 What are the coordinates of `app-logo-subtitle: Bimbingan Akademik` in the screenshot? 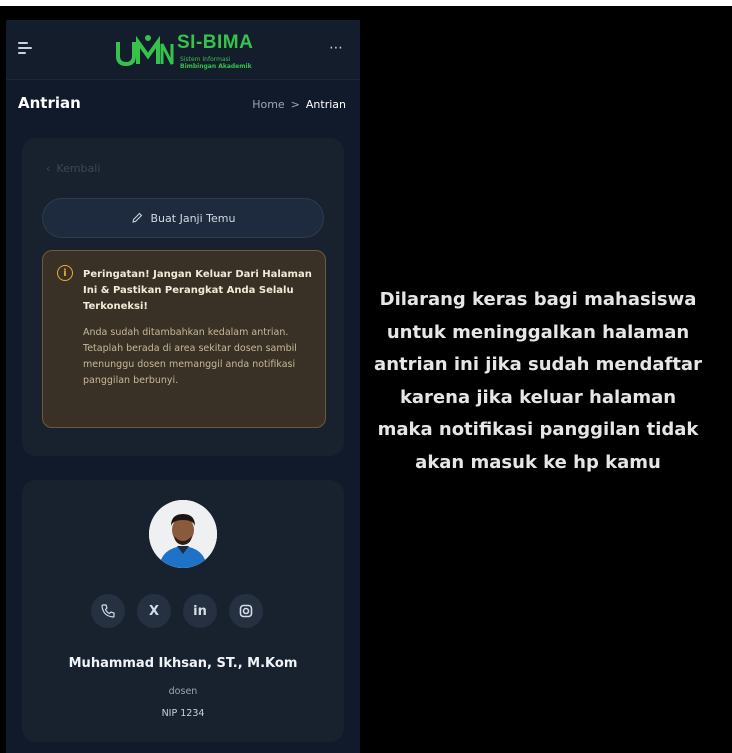 It's located at (216, 66).